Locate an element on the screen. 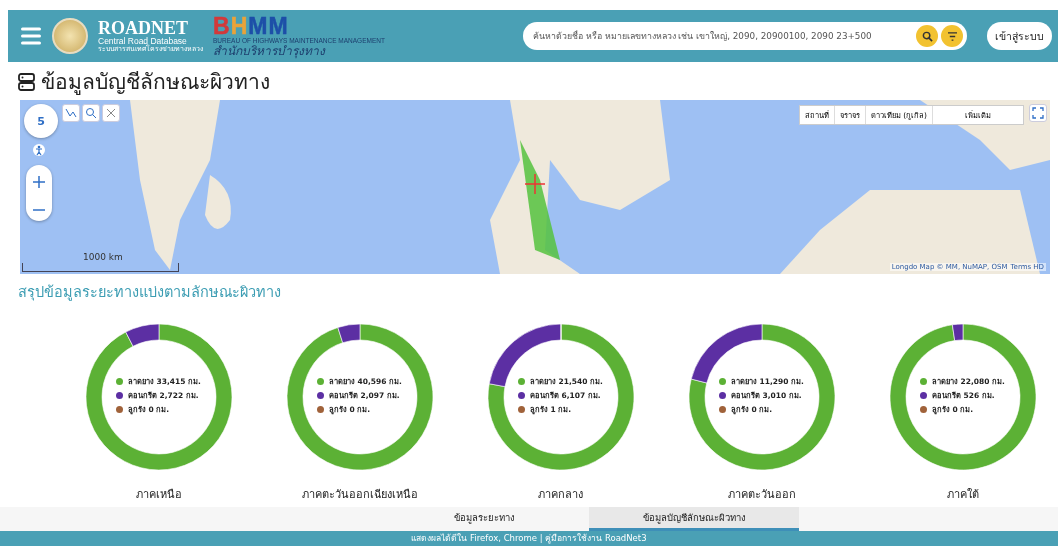  person-icon is located at coordinates (39, 150).